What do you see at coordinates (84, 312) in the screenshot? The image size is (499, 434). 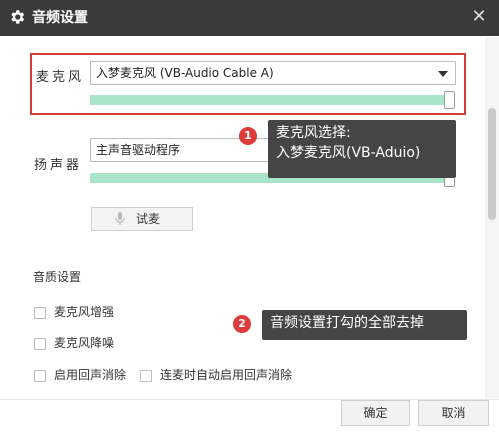 I see `option-label: 麦克风增强` at bounding box center [84, 312].